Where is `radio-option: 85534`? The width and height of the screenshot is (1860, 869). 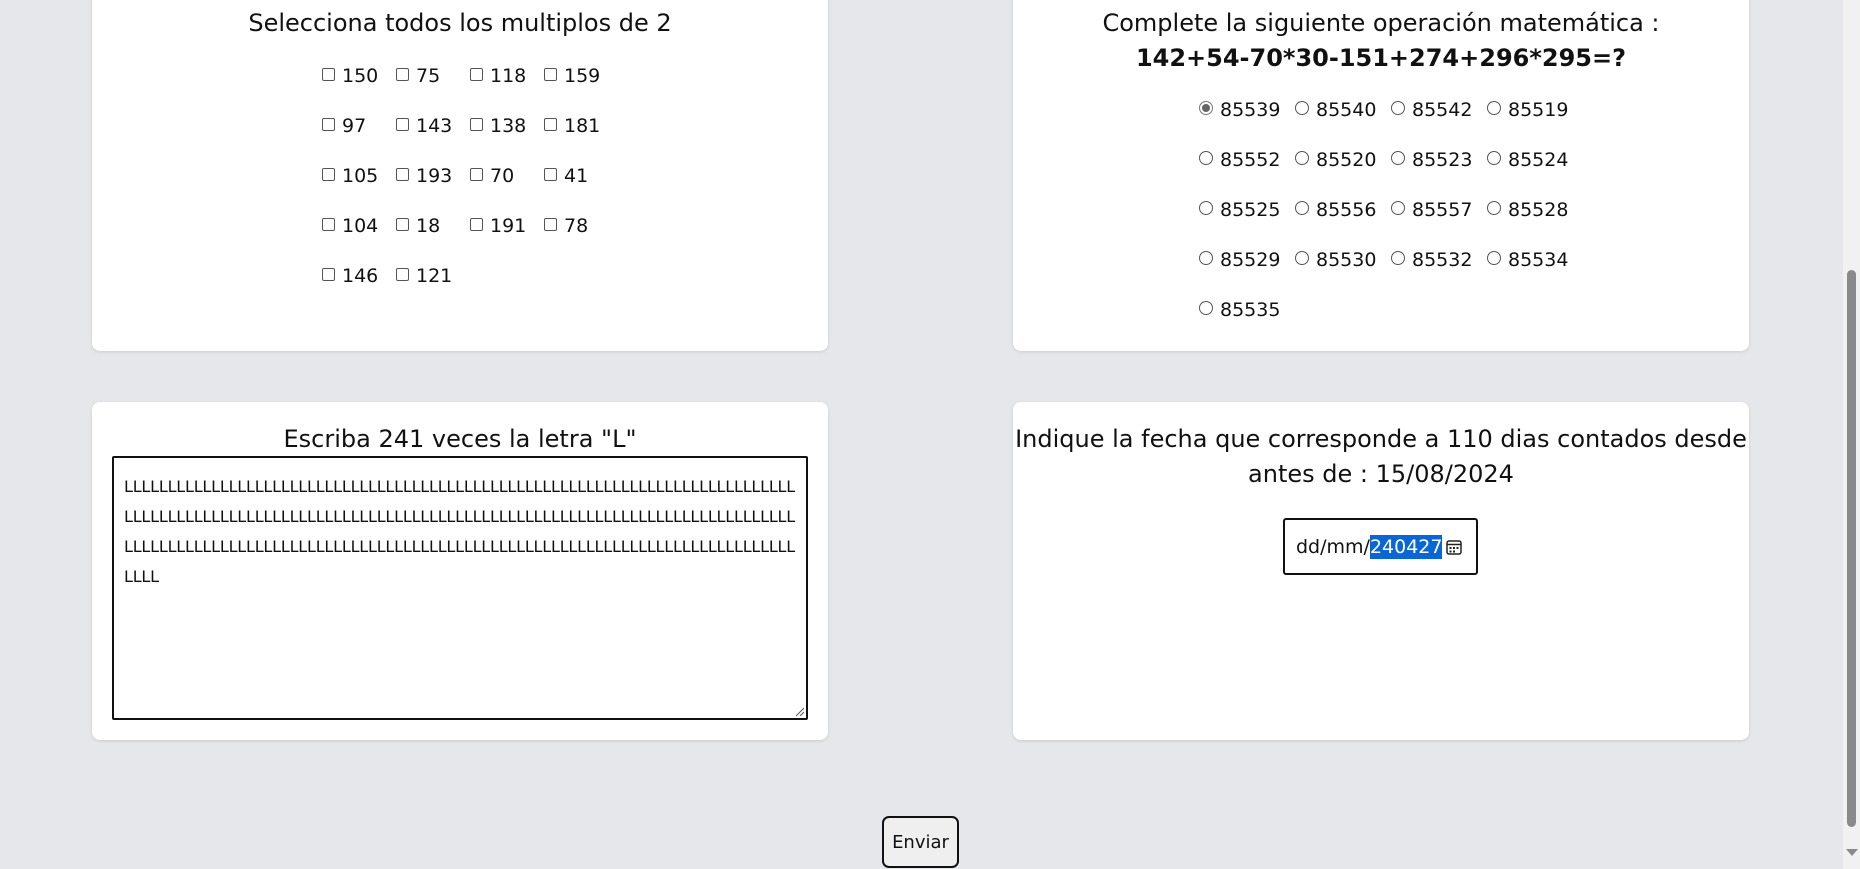 radio-option: 85534 is located at coordinates (1527, 260).